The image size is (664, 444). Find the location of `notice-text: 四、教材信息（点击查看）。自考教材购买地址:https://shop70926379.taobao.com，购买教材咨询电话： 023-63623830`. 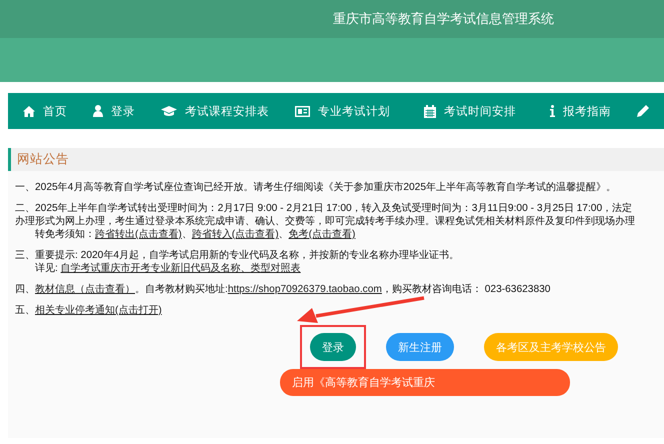

notice-text: 四、教材信息（点击查看）。自考教材购买地址:https://shop70926379.taobao.com，购买教材咨询电话： 023-63623830 is located at coordinates (283, 289).